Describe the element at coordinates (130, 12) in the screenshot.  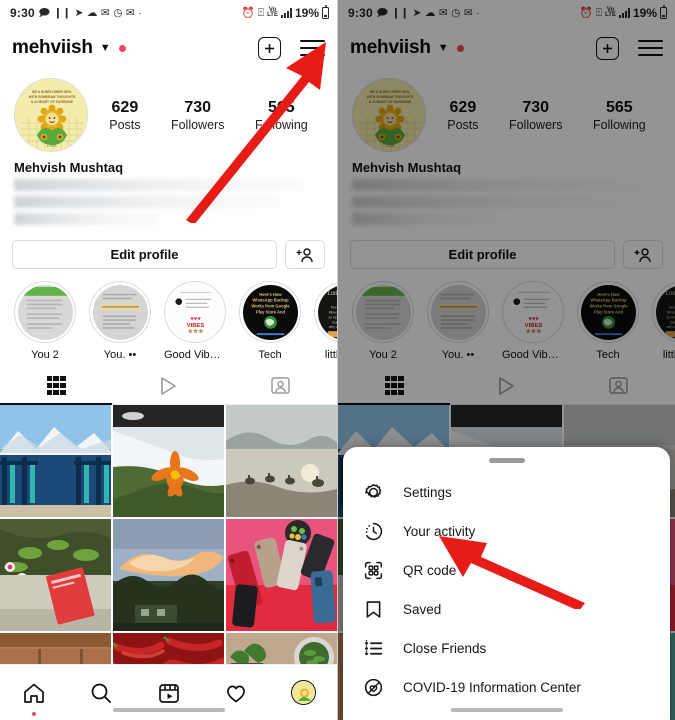
I see `envelope-icon: ✉` at that location.